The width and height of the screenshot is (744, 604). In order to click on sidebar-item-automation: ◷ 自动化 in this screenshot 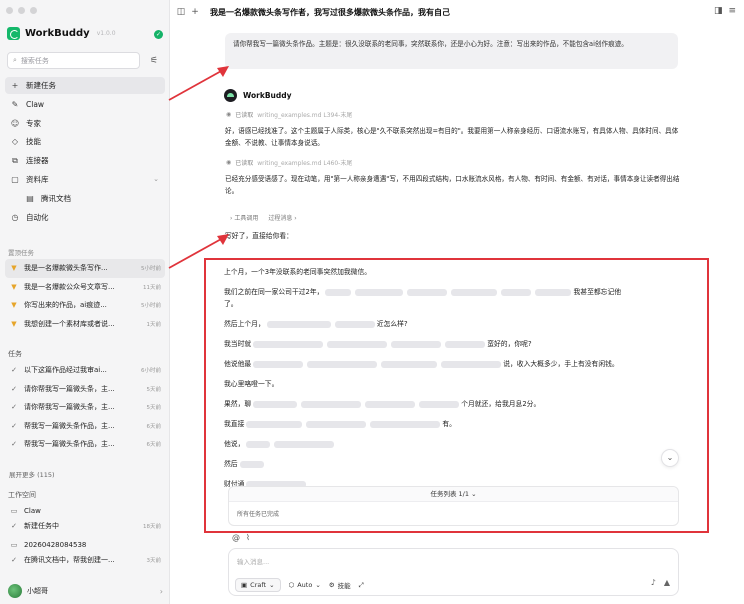, I will do `click(85, 217)`.